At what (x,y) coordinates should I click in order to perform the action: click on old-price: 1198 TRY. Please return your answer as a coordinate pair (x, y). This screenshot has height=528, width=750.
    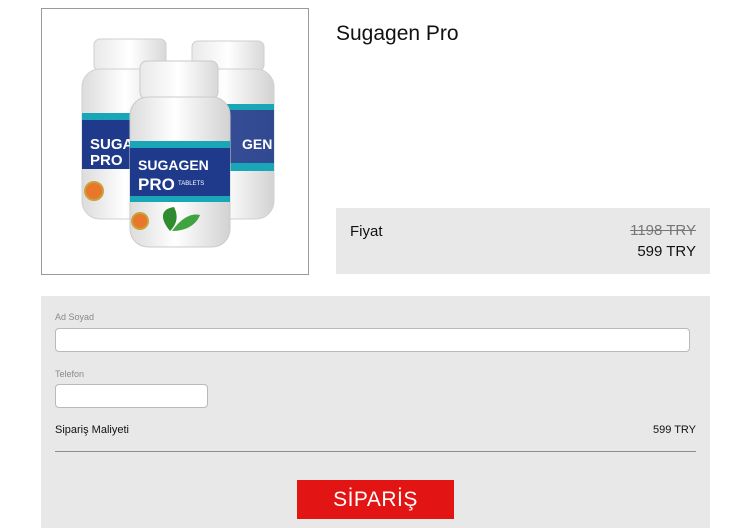
    Looking at the image, I should click on (663, 230).